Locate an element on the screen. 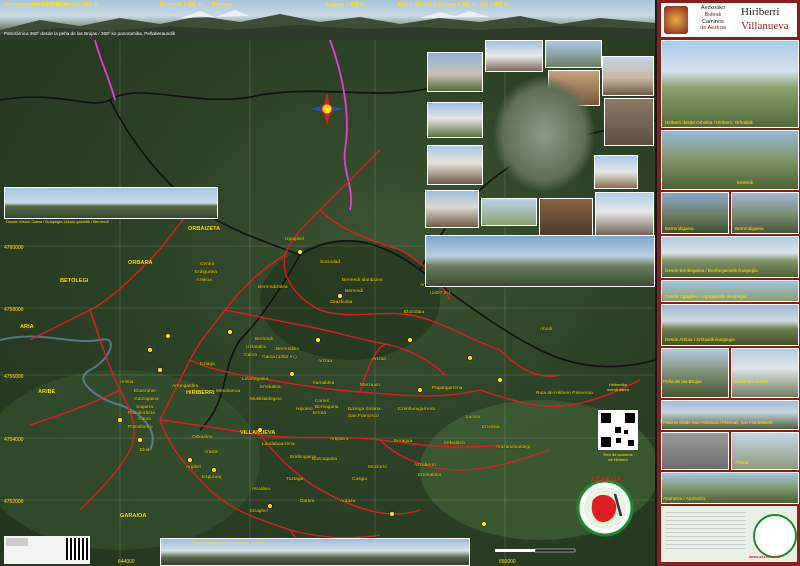 The height and width of the screenshot is (566, 800). grid-coordinate-label: 4758000 is located at coordinates (14, 310).